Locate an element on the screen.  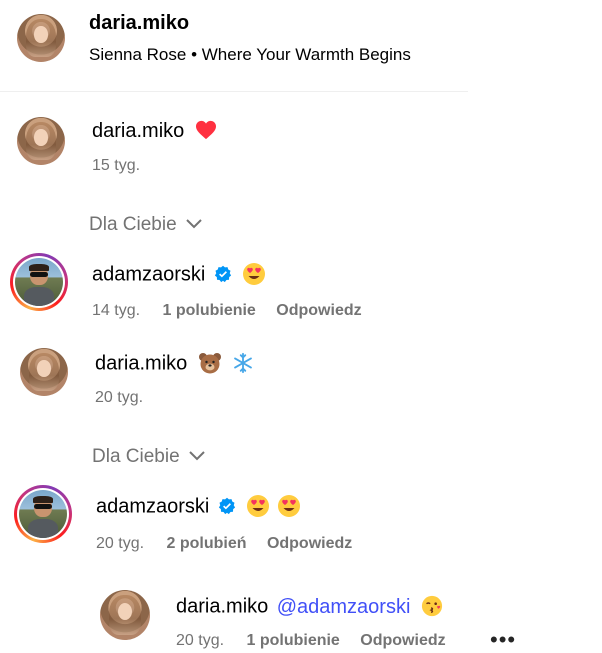
more-options-icon: ••• is located at coordinates (503, 640).